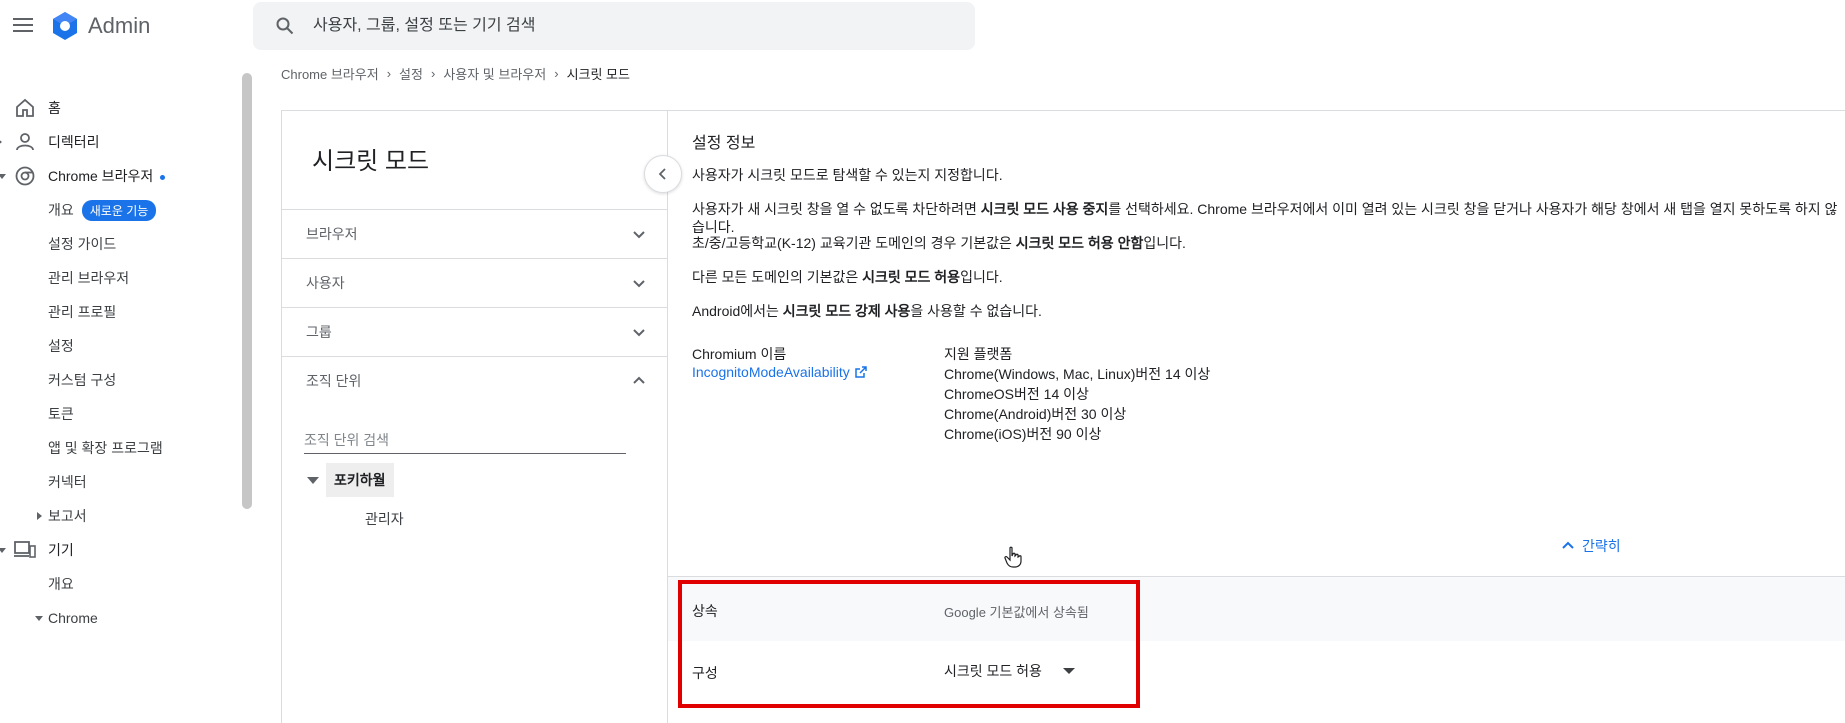  I want to click on collapse-panel-button, so click(663, 174).